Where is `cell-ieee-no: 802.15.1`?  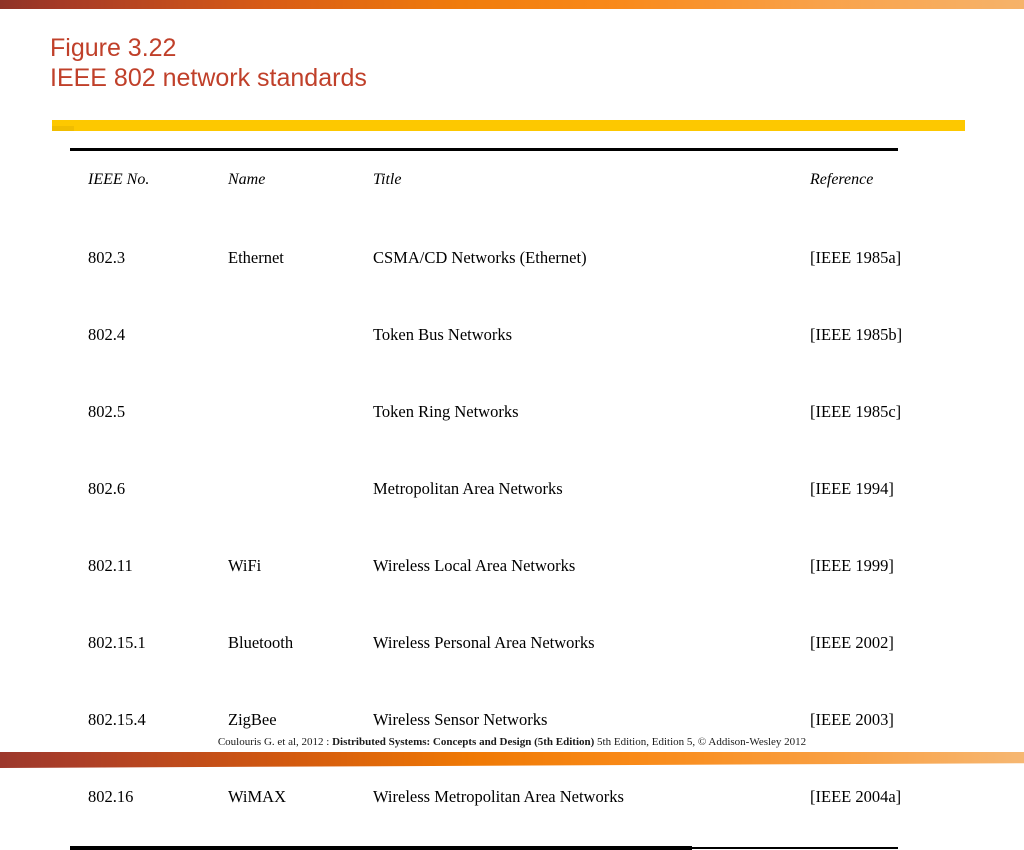 cell-ieee-no: 802.15.1 is located at coordinates (117, 642).